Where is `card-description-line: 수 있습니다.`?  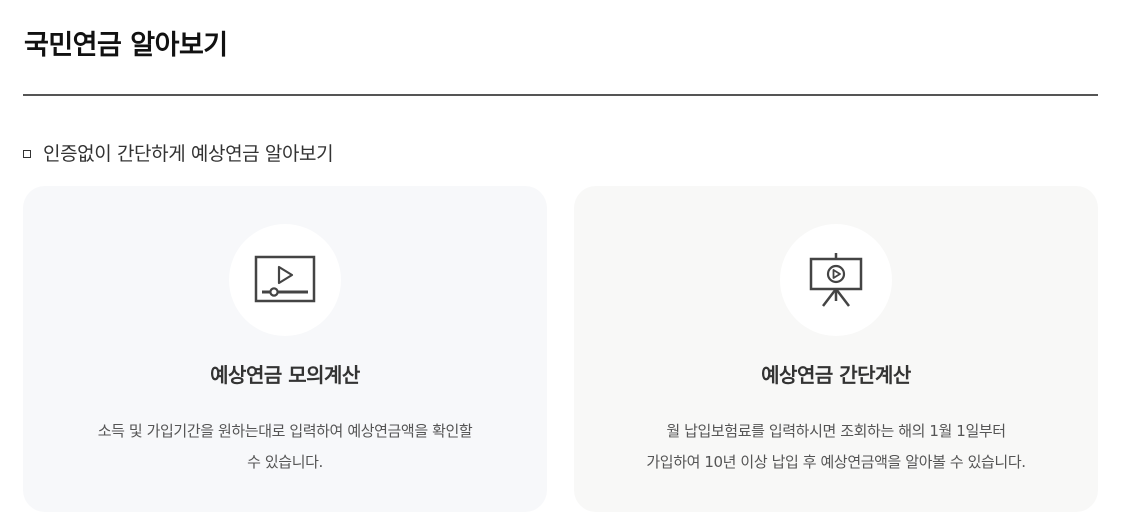
card-description-line: 수 있습니다. is located at coordinates (285, 462).